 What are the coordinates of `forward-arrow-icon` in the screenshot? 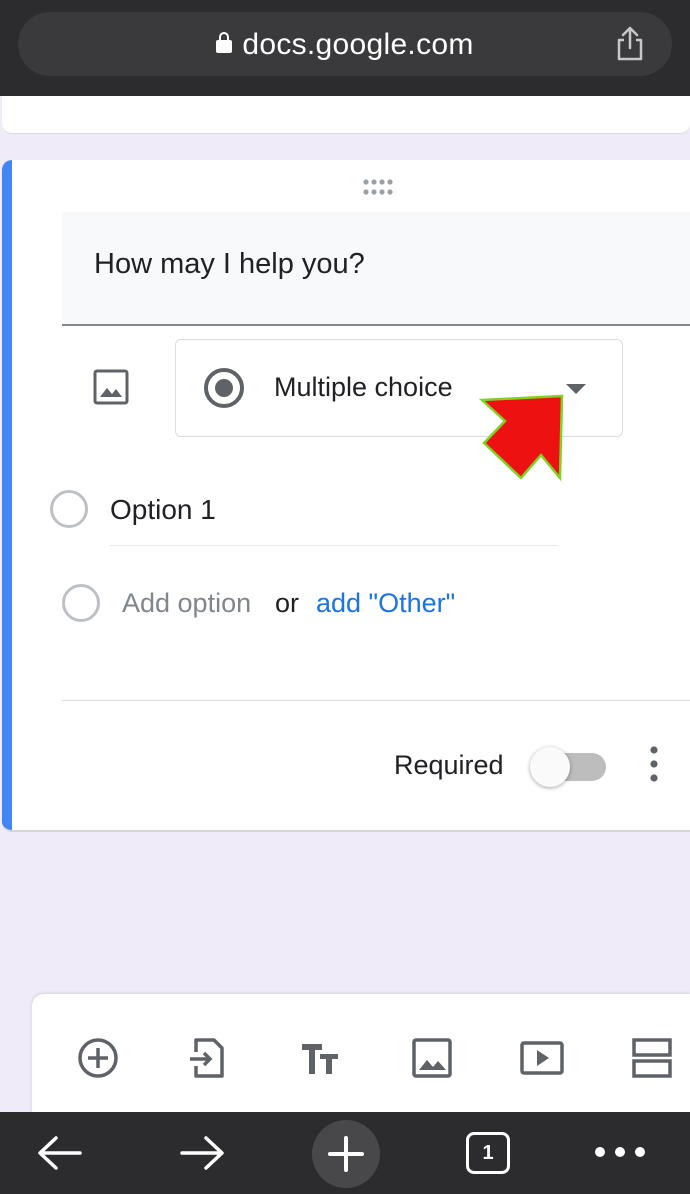 It's located at (202, 1153).